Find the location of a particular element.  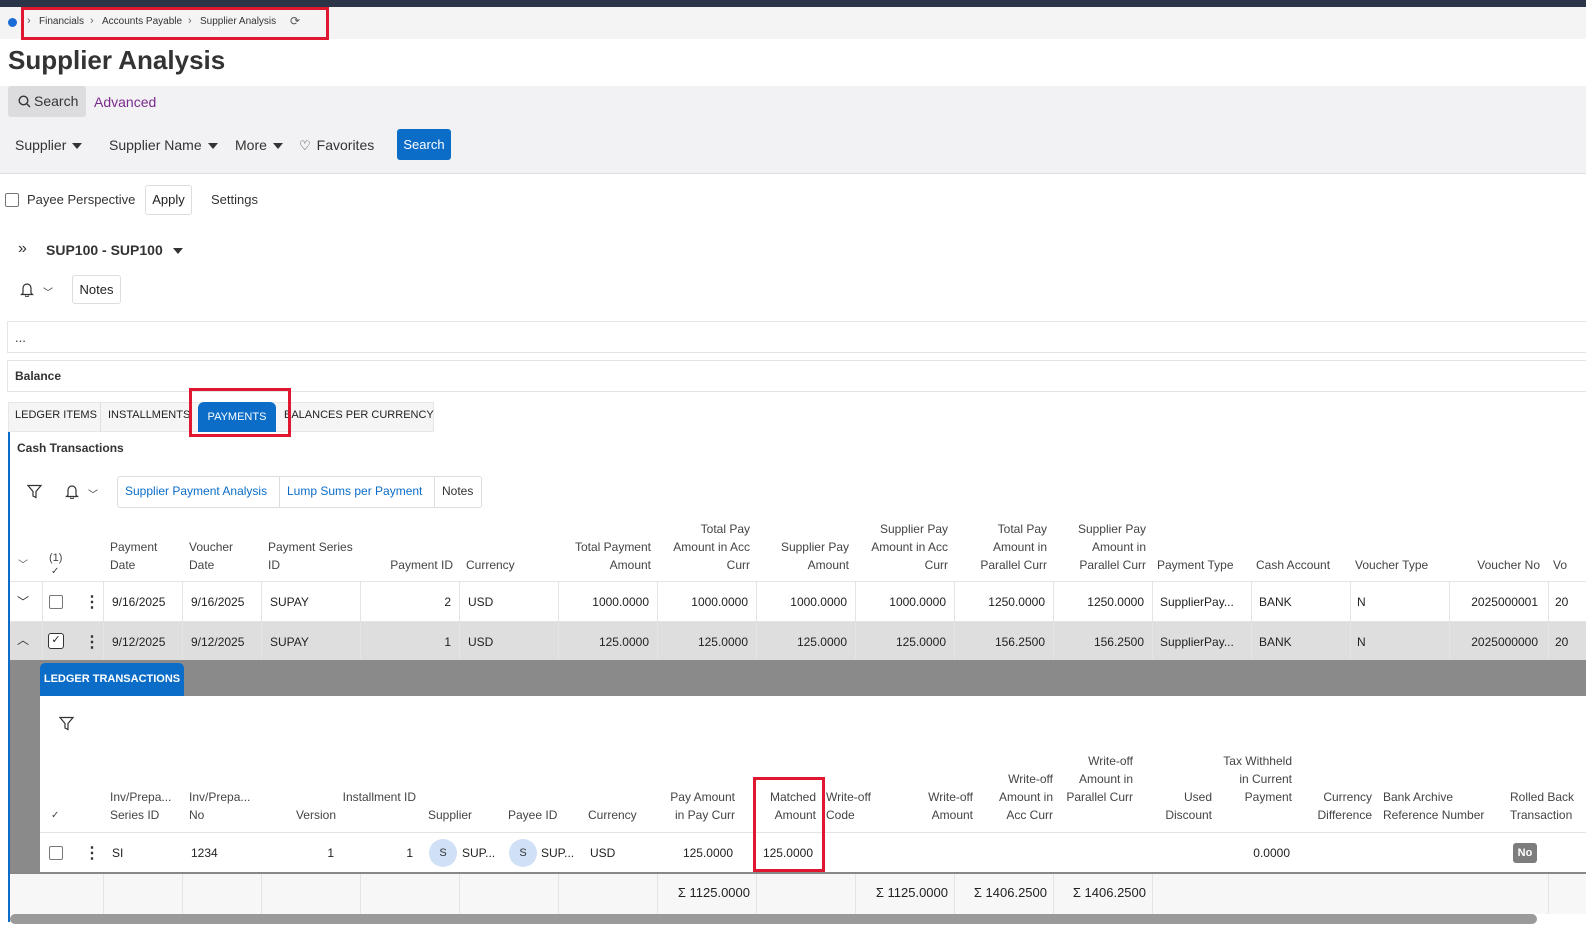

expand-double-chevron-icon: » is located at coordinates (22, 249).